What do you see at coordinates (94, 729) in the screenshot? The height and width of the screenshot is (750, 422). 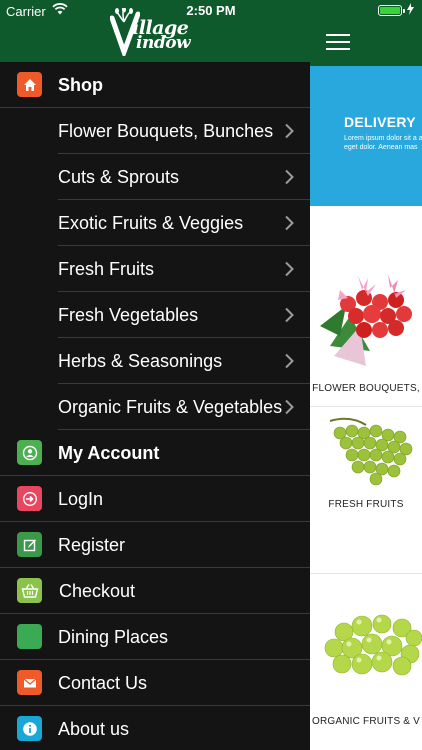 I see `menu-item-label: About us` at bounding box center [94, 729].